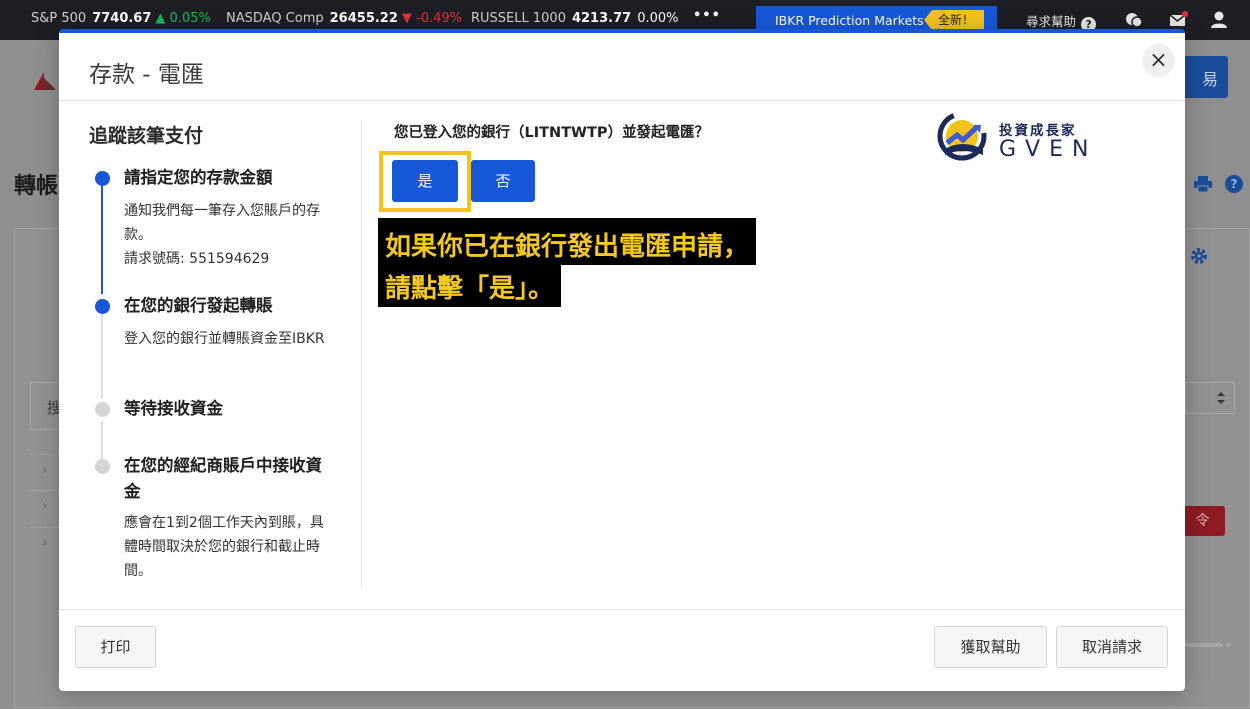 This screenshot has height=709, width=1250. What do you see at coordinates (954, 20) in the screenshot?
I see `new-badge: 全新！` at bounding box center [954, 20].